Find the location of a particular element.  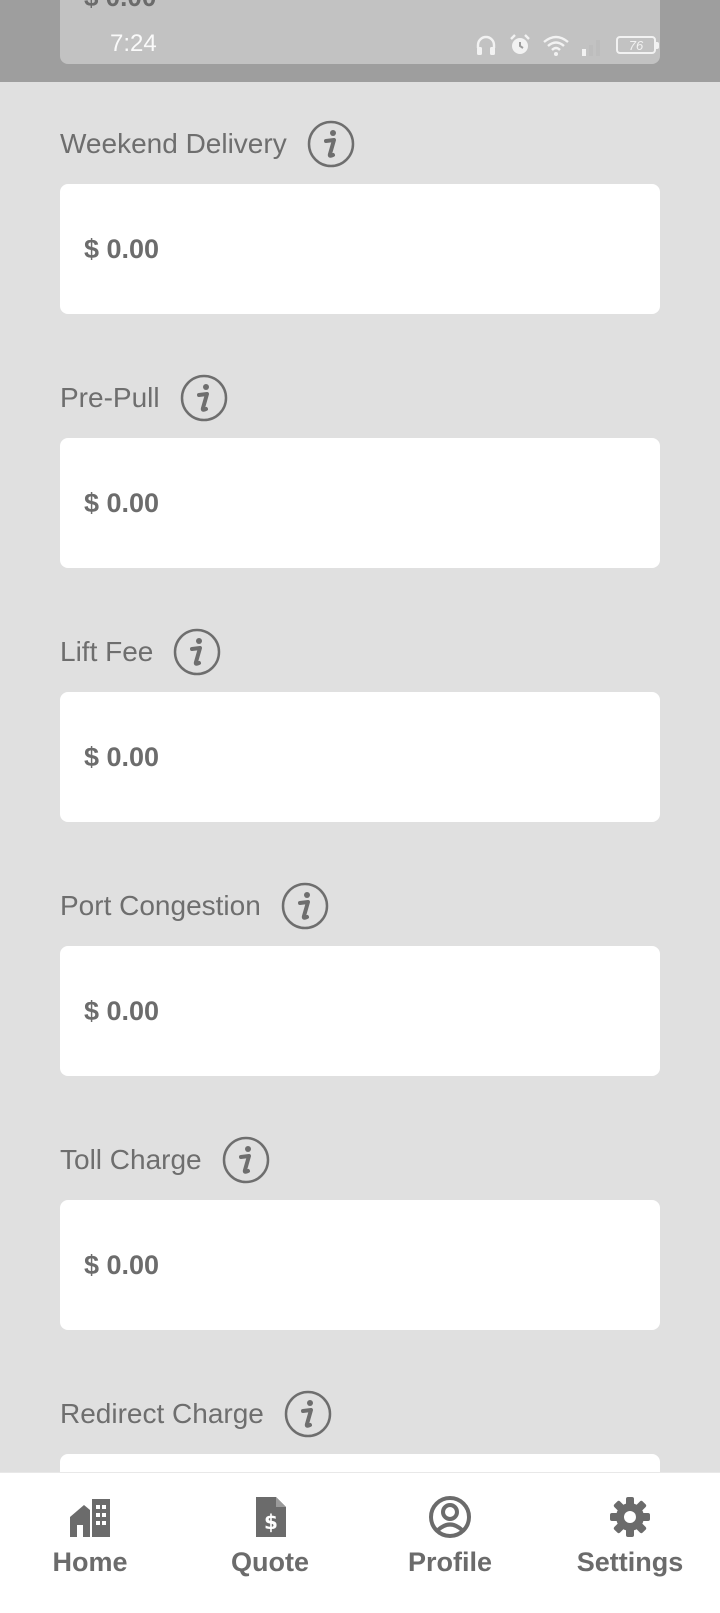

field-weekend-delivery: Weekend Delivery $ 0.00 is located at coordinates (360, 216).